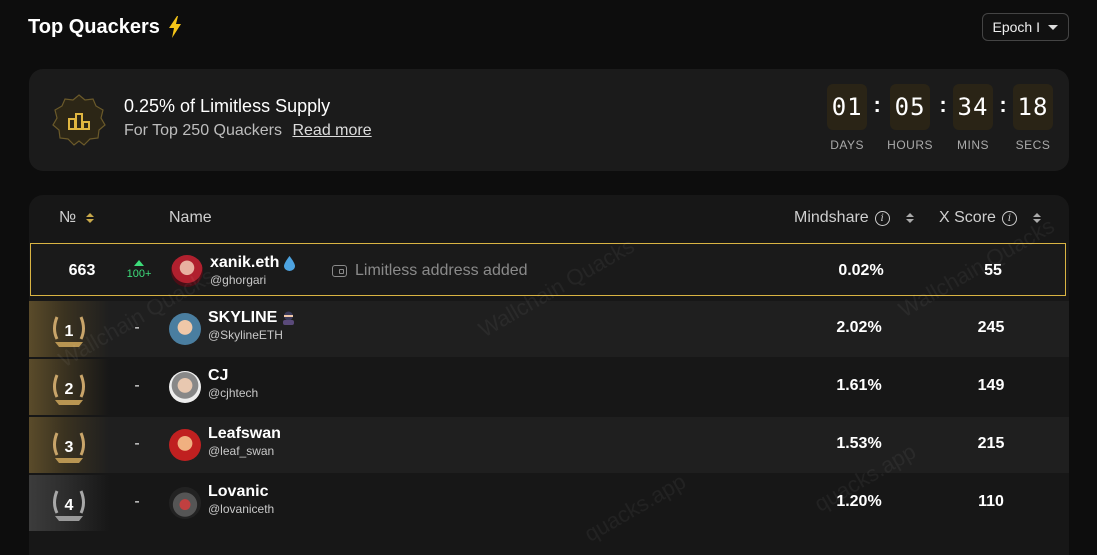 The width and height of the screenshot is (1097, 555). What do you see at coordinates (1033, 145) in the screenshot?
I see `countdown-secs-label: SECS` at bounding box center [1033, 145].